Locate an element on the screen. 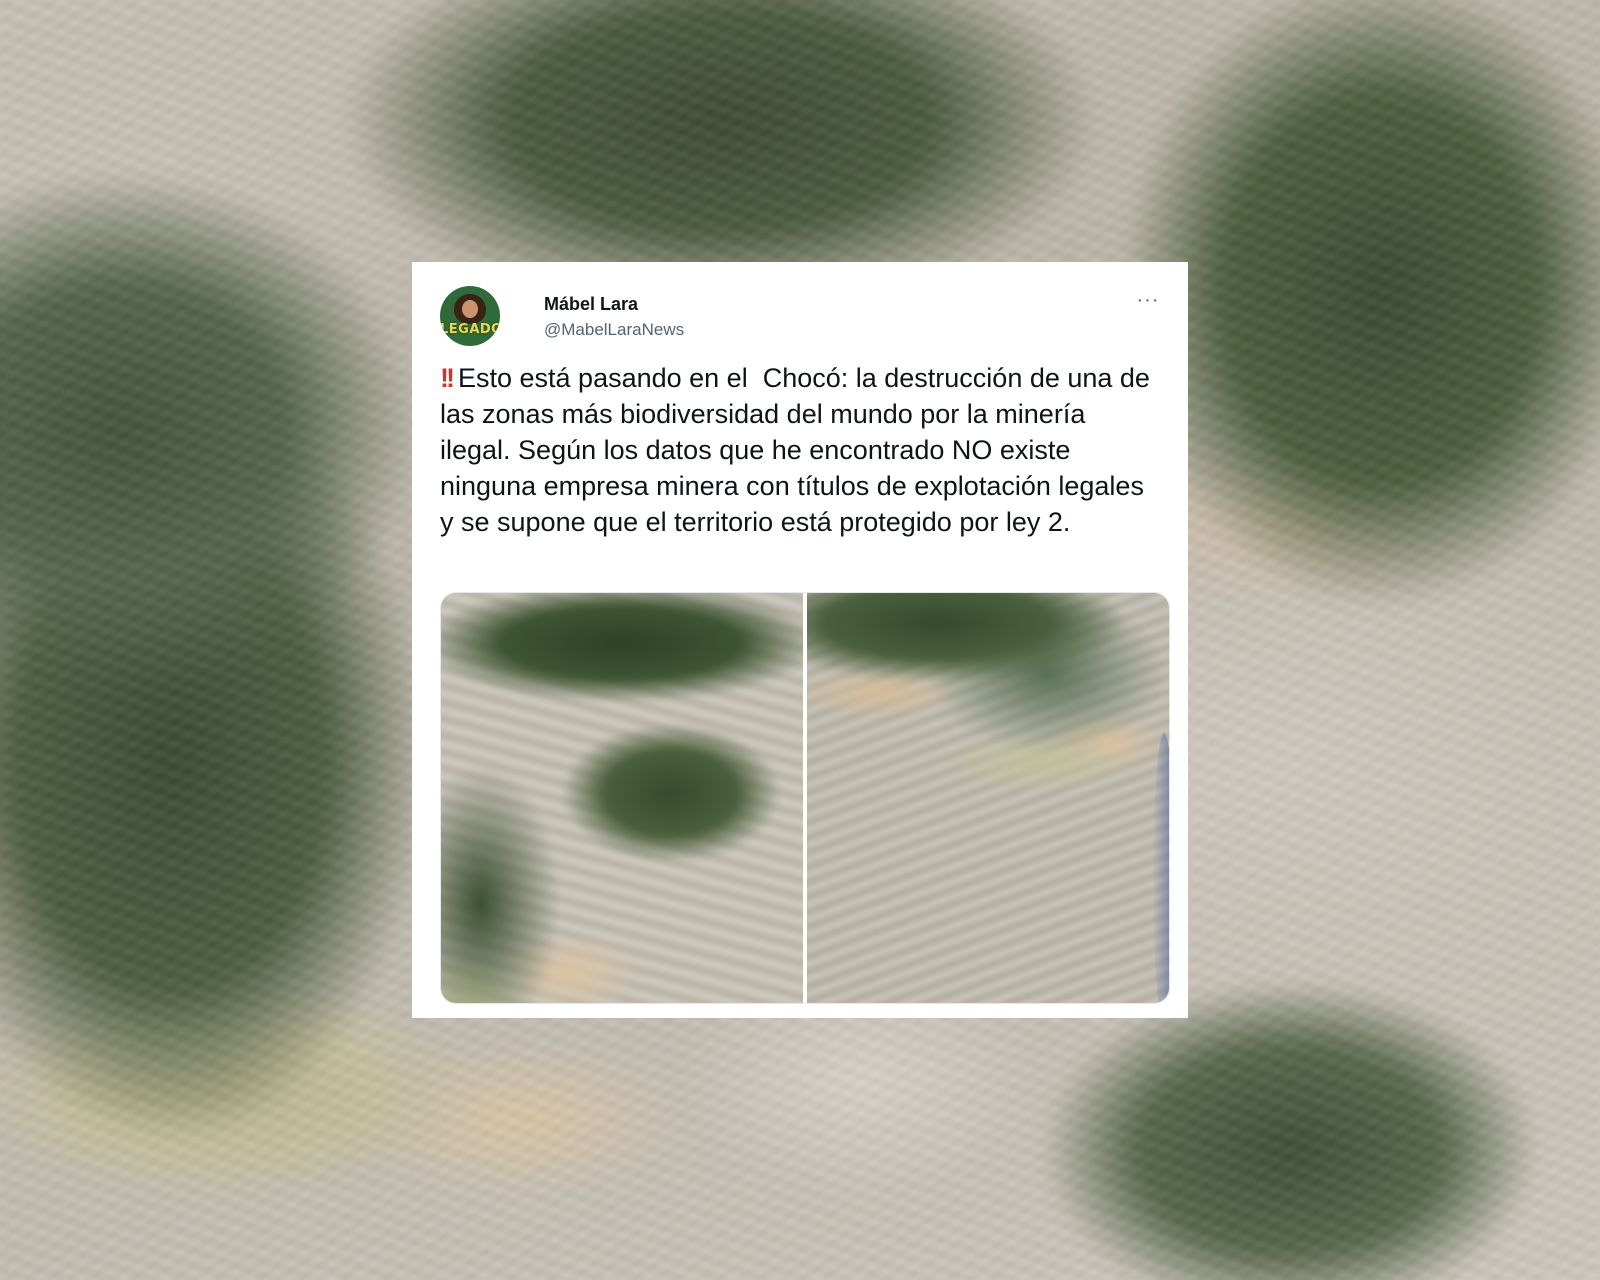  author-block: Mábel Lara @MabelLaraNews is located at coordinates (614, 317).